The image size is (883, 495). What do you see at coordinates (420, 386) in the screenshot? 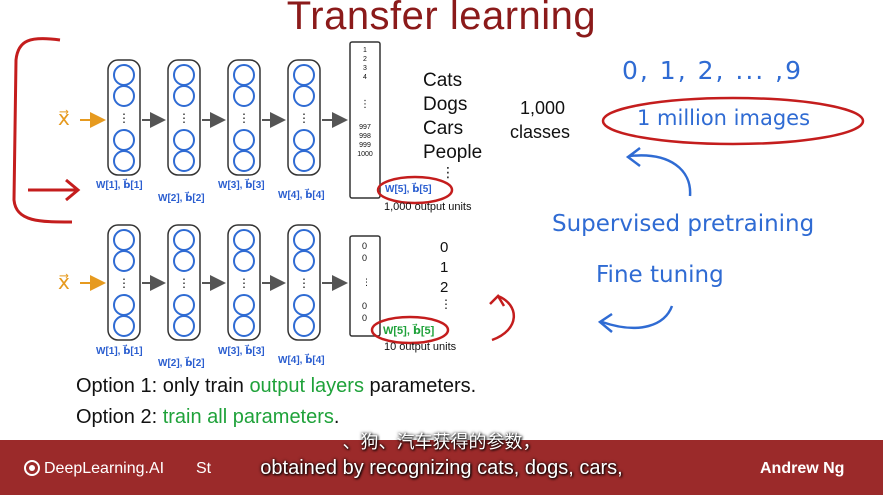
I see `option-1-suffix: parameters.` at bounding box center [420, 386].